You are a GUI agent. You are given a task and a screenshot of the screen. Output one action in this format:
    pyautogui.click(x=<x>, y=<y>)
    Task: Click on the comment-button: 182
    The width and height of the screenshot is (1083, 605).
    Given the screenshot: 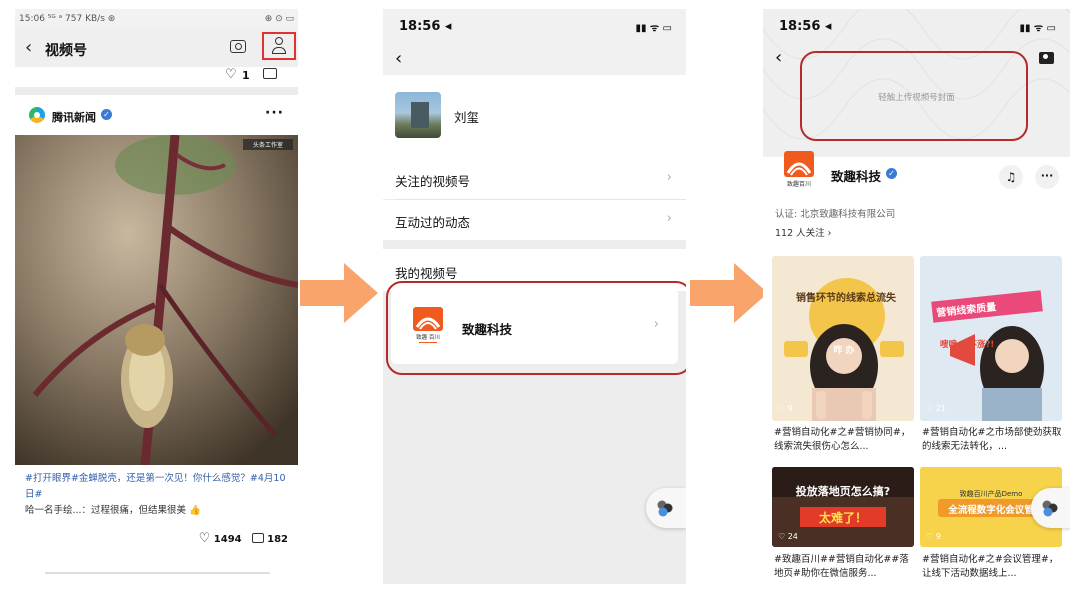 What is the action you would take?
    pyautogui.click(x=269, y=538)
    